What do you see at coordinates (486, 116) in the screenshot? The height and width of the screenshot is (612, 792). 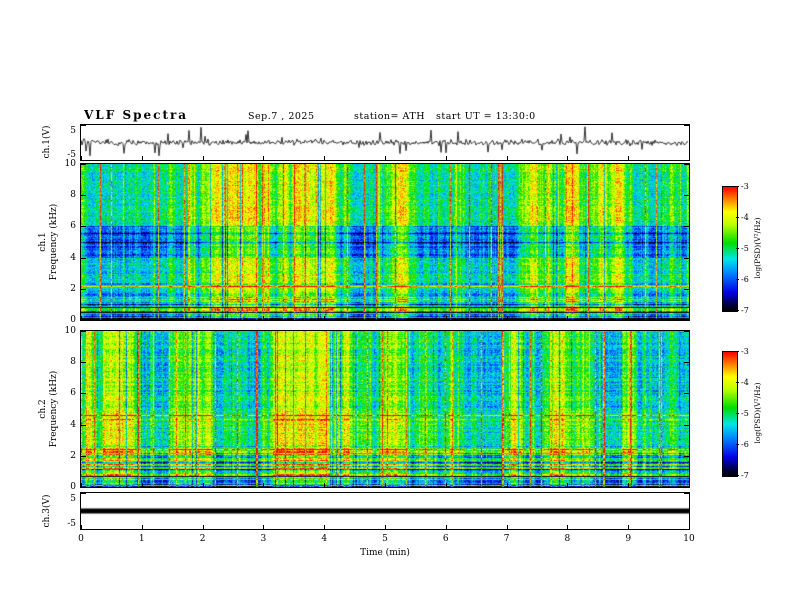 I see `figure-start-ut: start UT = 13:30:0` at bounding box center [486, 116].